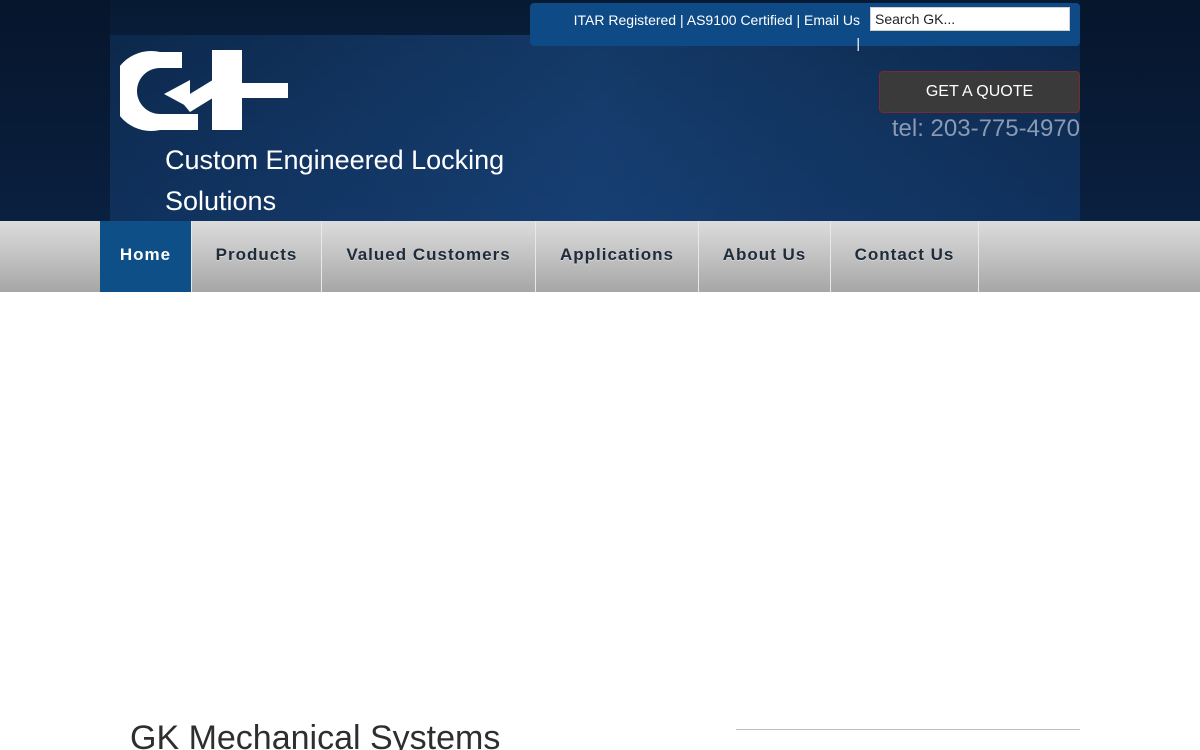 Image resolution: width=1200 pixels, height=750 pixels. Describe the element at coordinates (908, 729) in the screenshot. I see `sidebar-divider` at that location.